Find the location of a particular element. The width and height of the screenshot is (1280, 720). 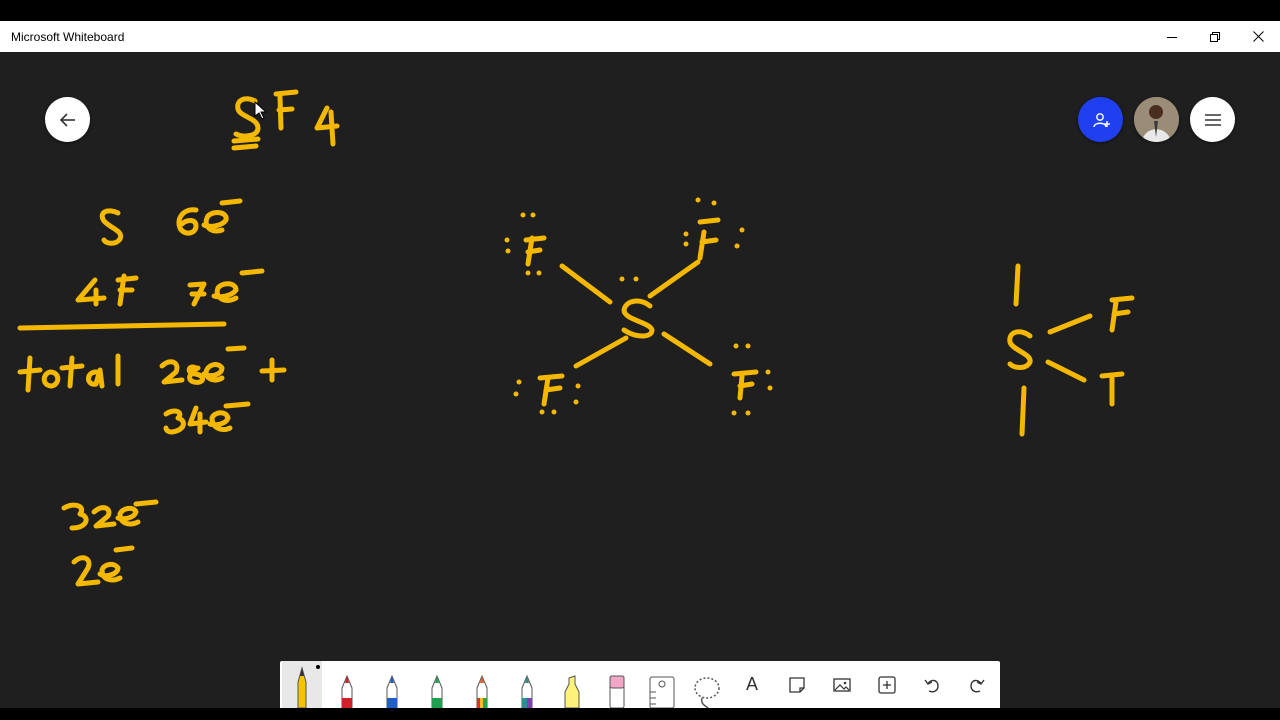

window-title: Microsoft Whiteboard is located at coordinates (68, 37).